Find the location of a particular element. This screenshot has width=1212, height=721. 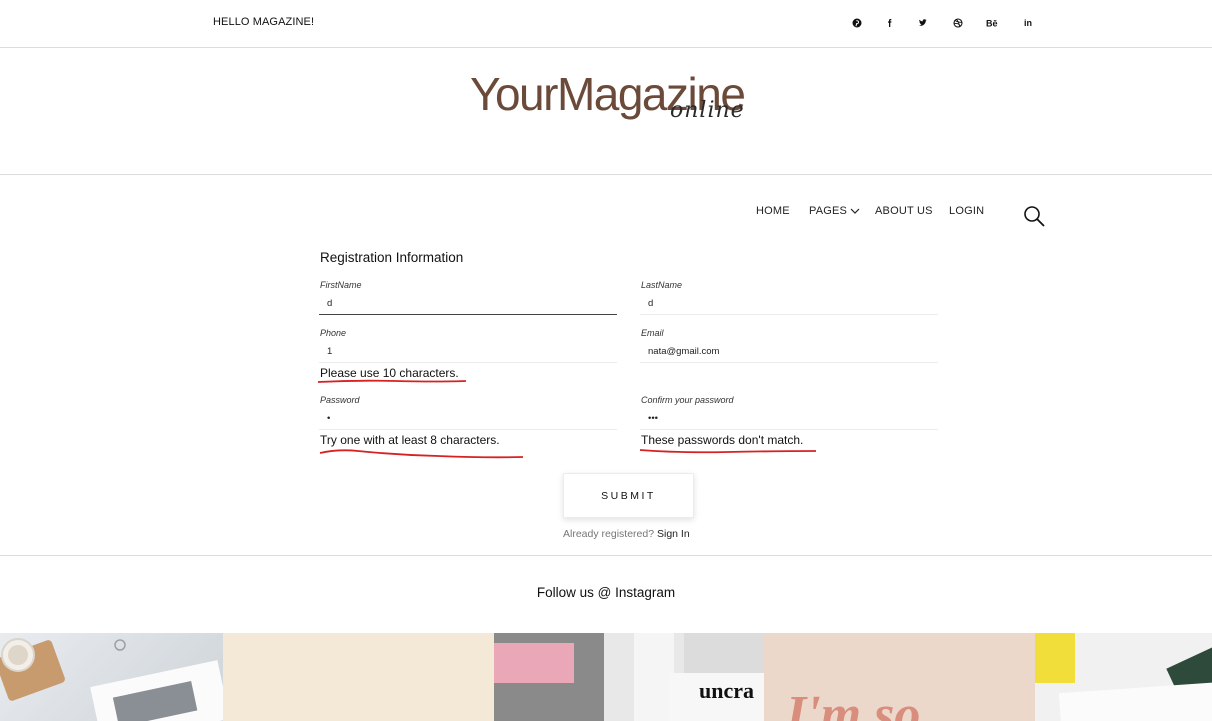

nav-home: HOME is located at coordinates (773, 211).